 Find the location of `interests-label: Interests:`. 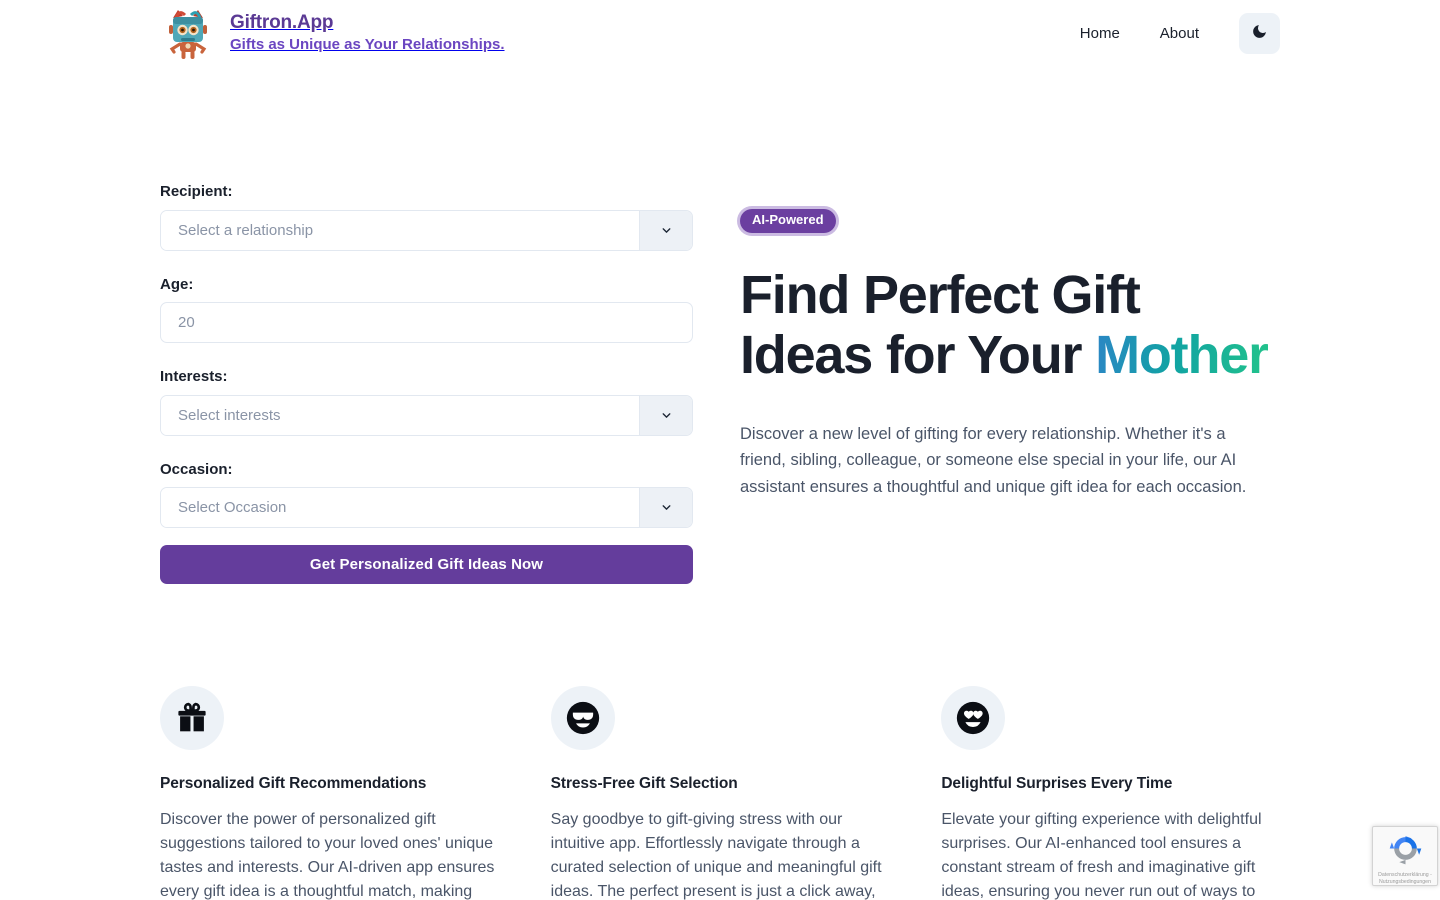

interests-label: Interests: is located at coordinates (194, 376).